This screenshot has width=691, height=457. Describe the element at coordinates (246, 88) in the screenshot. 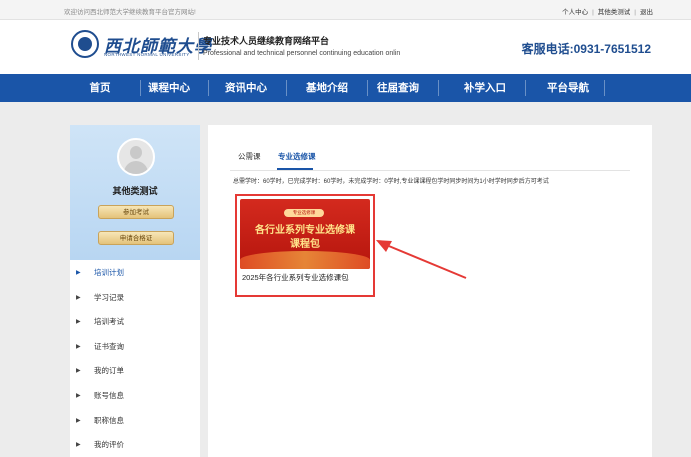

I see `nav-news-center: 资讯中心` at that location.